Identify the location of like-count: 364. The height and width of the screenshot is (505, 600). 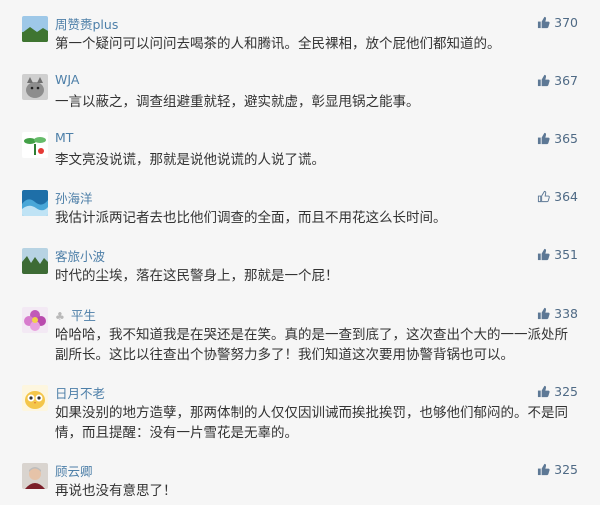
(566, 196).